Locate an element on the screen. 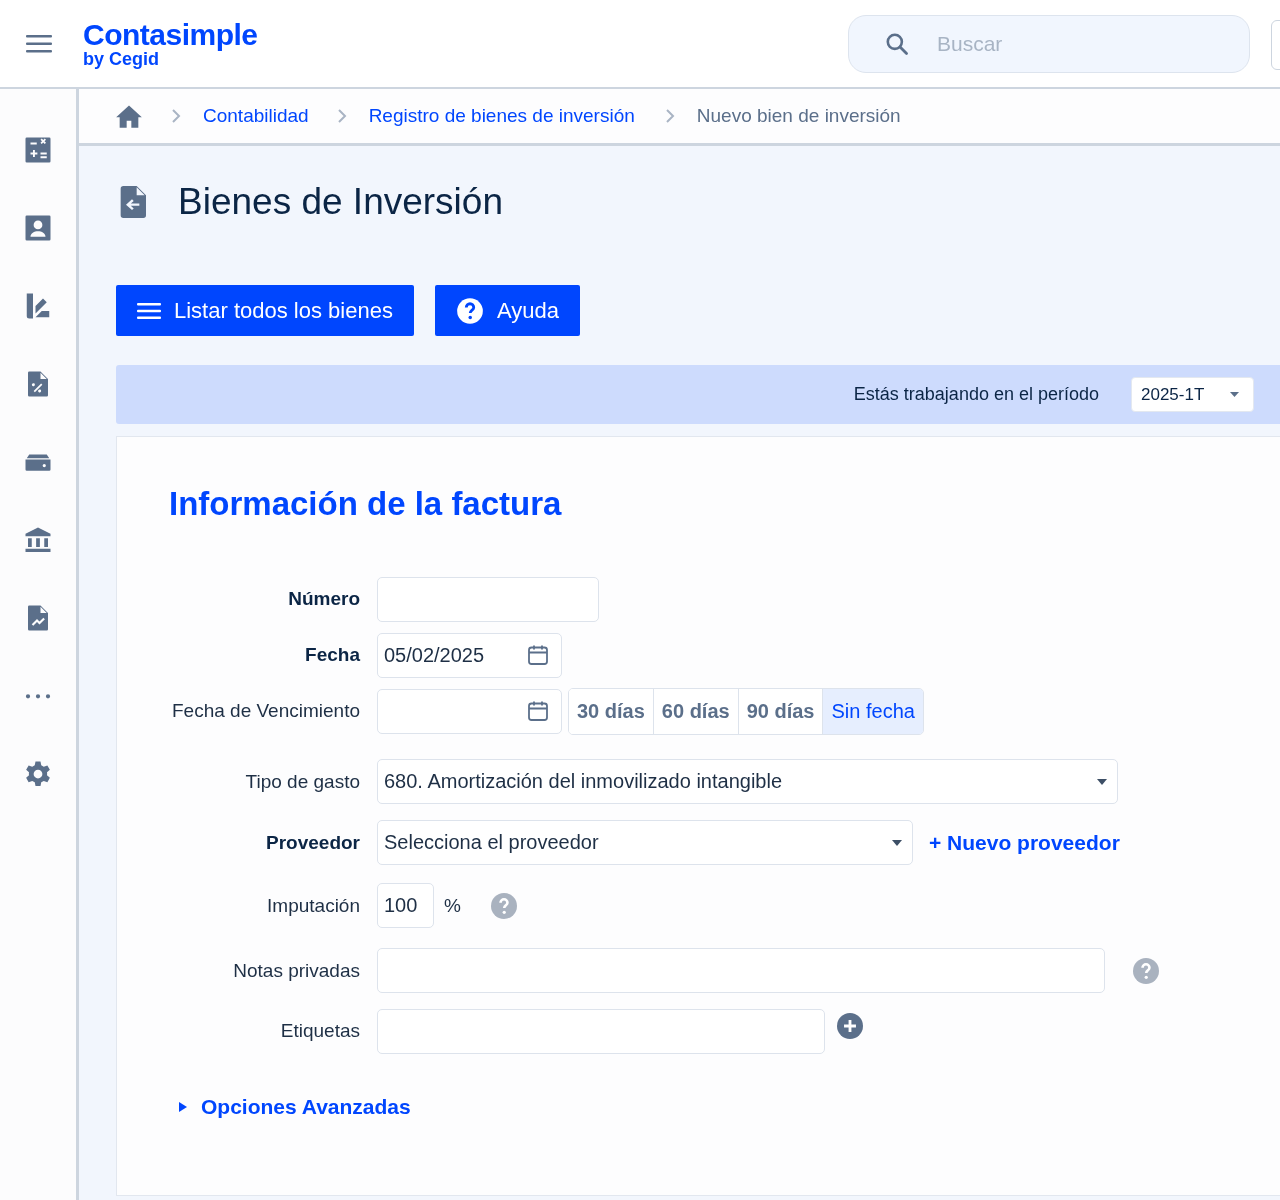 The width and height of the screenshot is (1280, 1200). date-field is located at coordinates (469, 711).